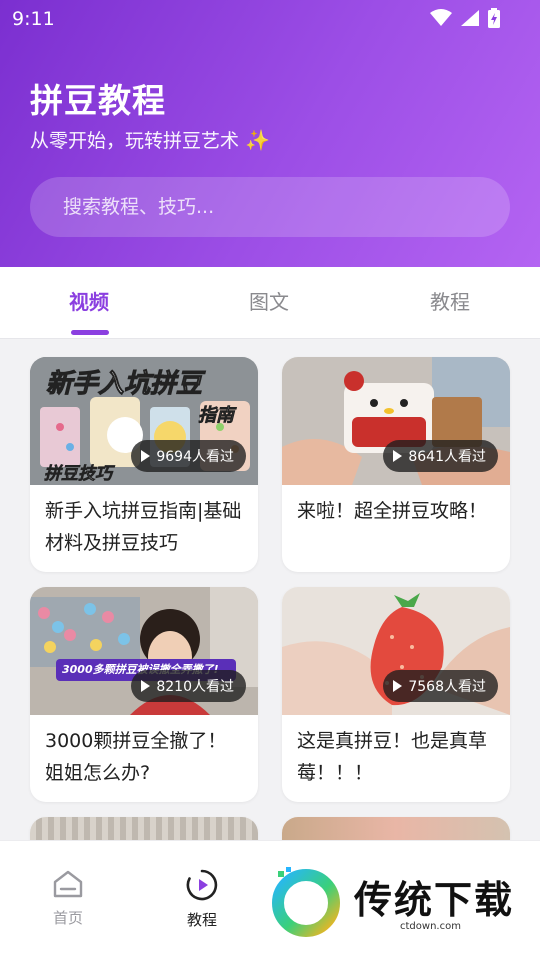 The width and height of the screenshot is (540, 960). I want to click on tab-video: 视频, so click(89, 300).